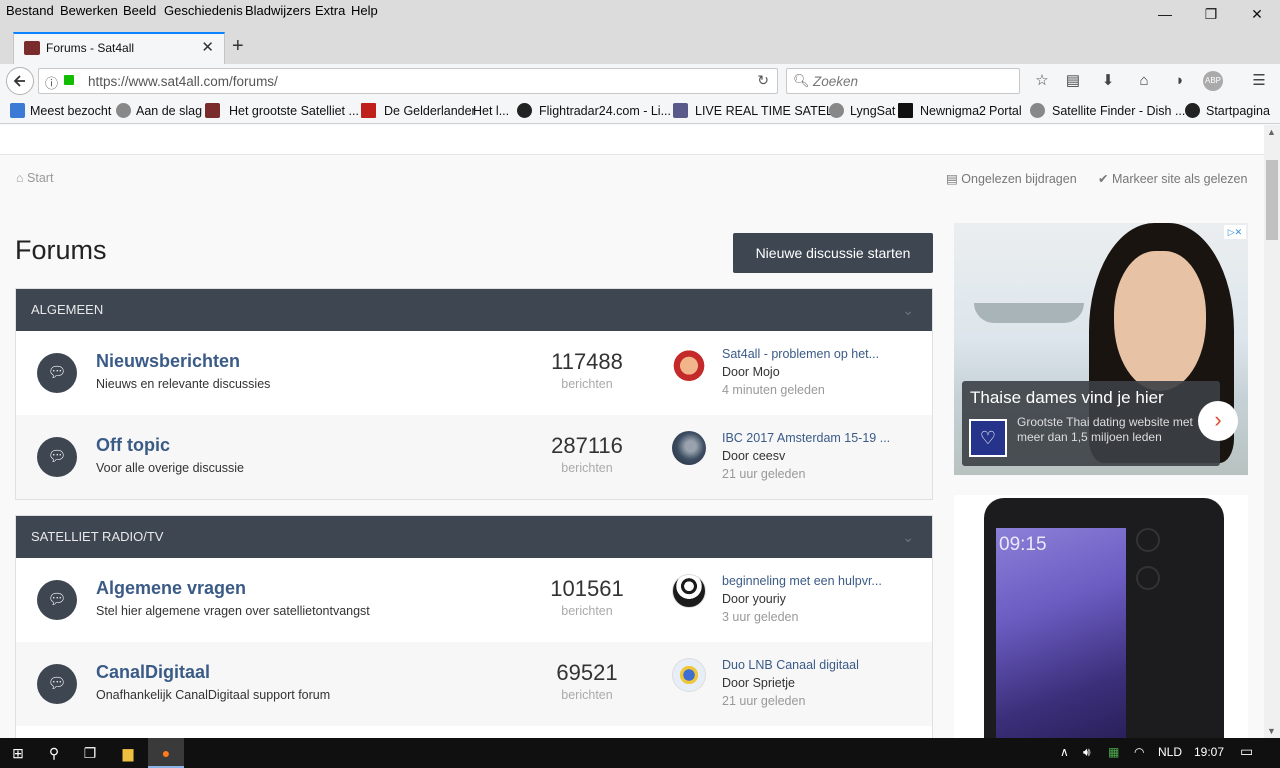 The width and height of the screenshot is (1280, 768). Describe the element at coordinates (751, 372) in the screenshot. I see `last-post-author: Door Mojo` at that location.